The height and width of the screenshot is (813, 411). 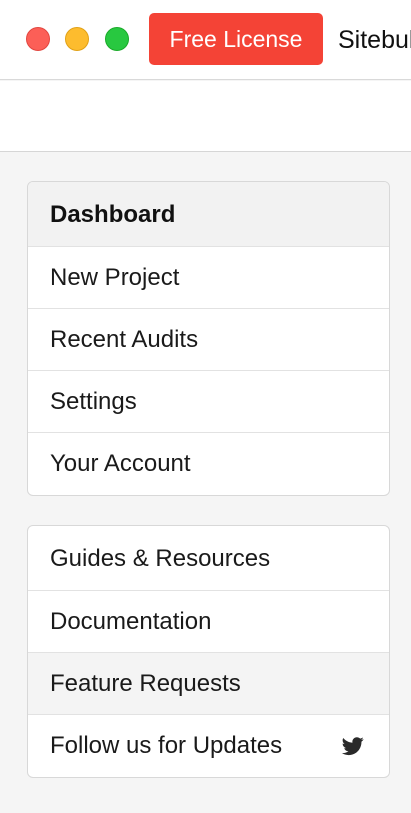 What do you see at coordinates (352, 746) in the screenshot?
I see `twitter-icon` at bounding box center [352, 746].